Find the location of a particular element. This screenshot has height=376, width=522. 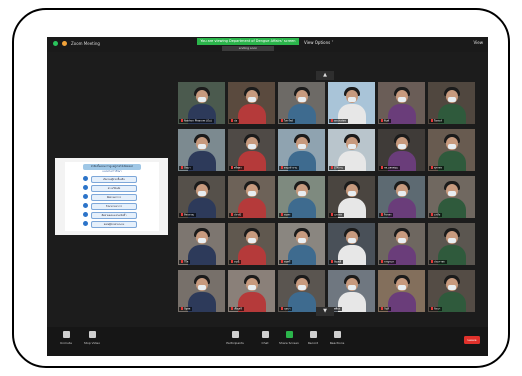

participant-tile: ปัฐพล is located at coordinates (201, 291).